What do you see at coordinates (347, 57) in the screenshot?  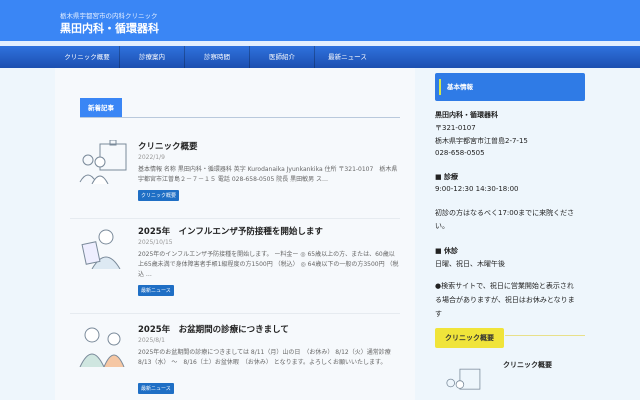 I see `nav-item-news: 最新ニュース` at bounding box center [347, 57].